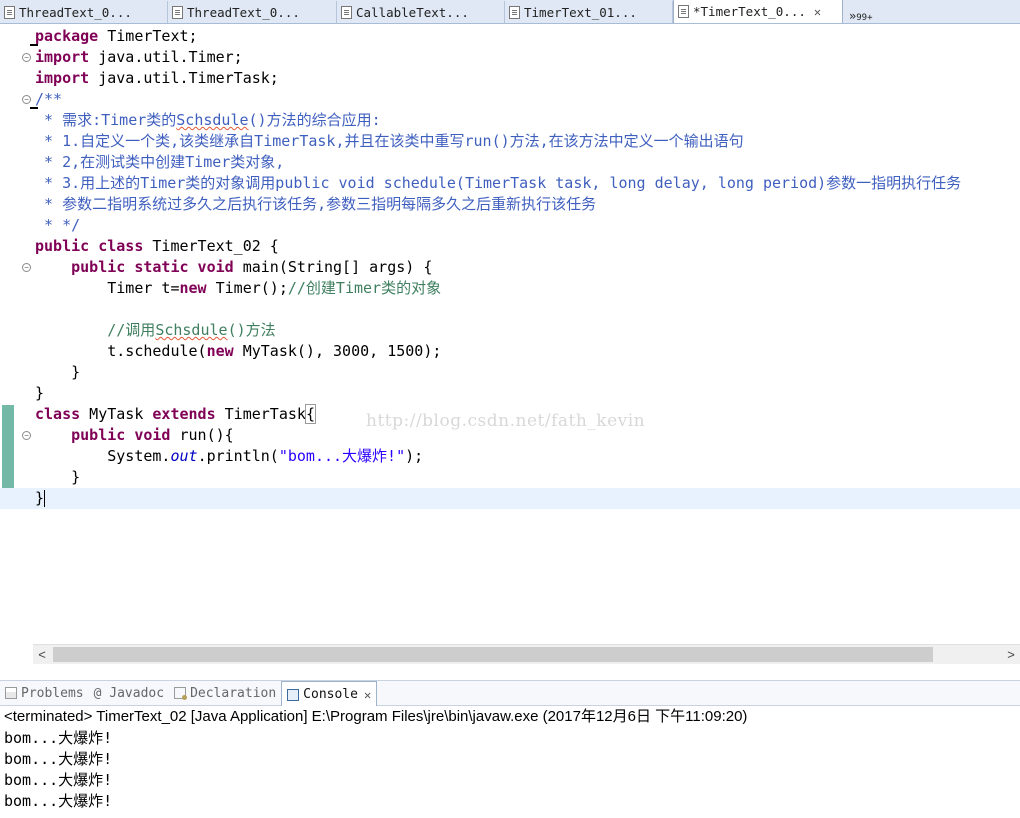 The width and height of the screenshot is (1020, 818). I want to click on overflow-count: 99+, so click(864, 18).